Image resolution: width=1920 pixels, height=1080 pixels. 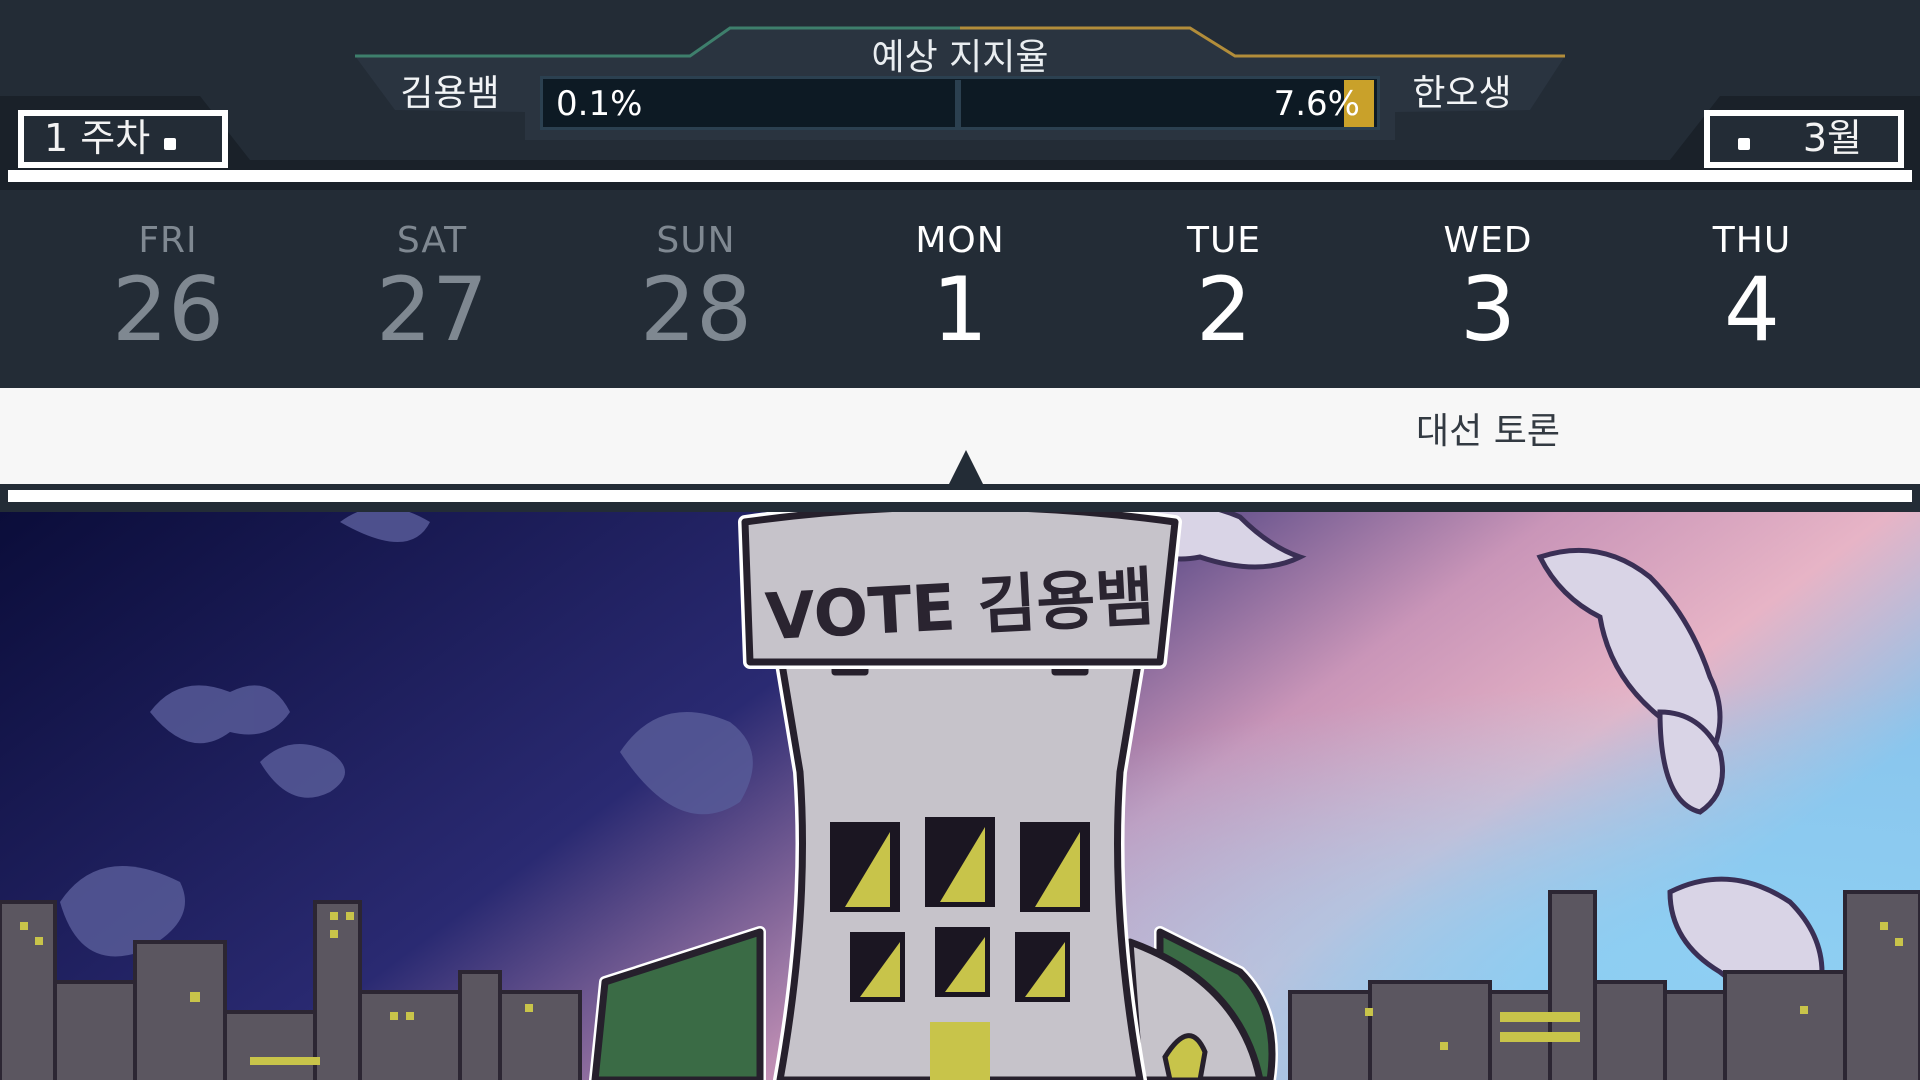 I want to click on current-day-marker-icon, so click(x=966, y=468).